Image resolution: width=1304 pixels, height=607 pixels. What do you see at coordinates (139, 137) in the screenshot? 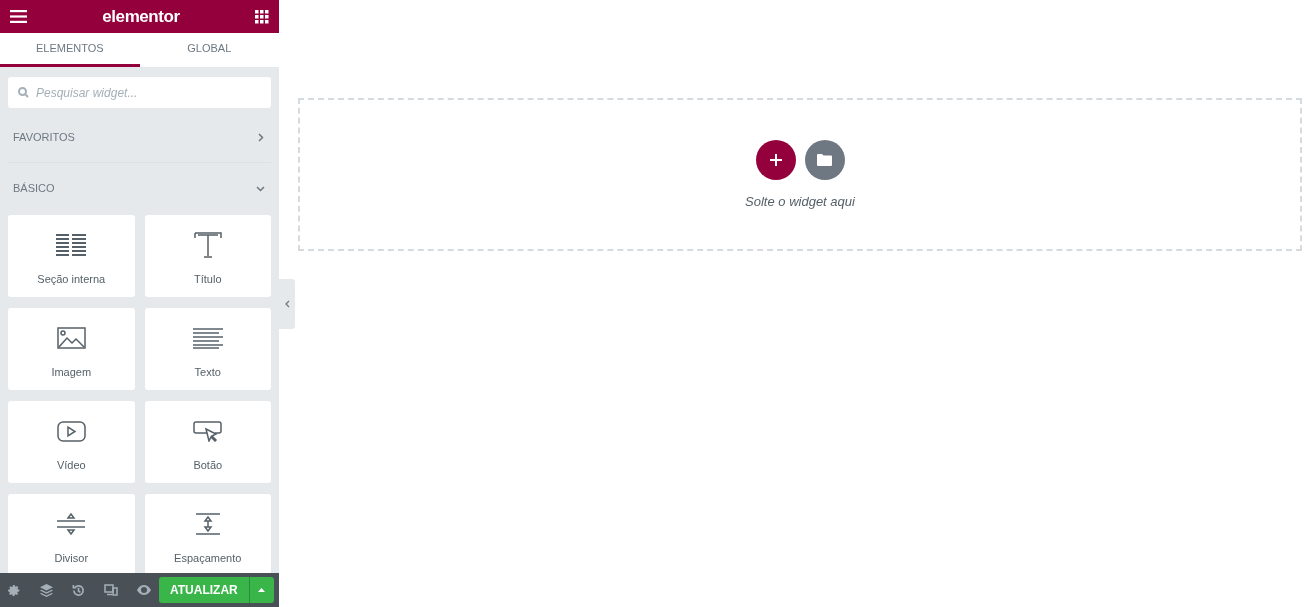
I see `category-header: FAVORITOS` at bounding box center [139, 137].